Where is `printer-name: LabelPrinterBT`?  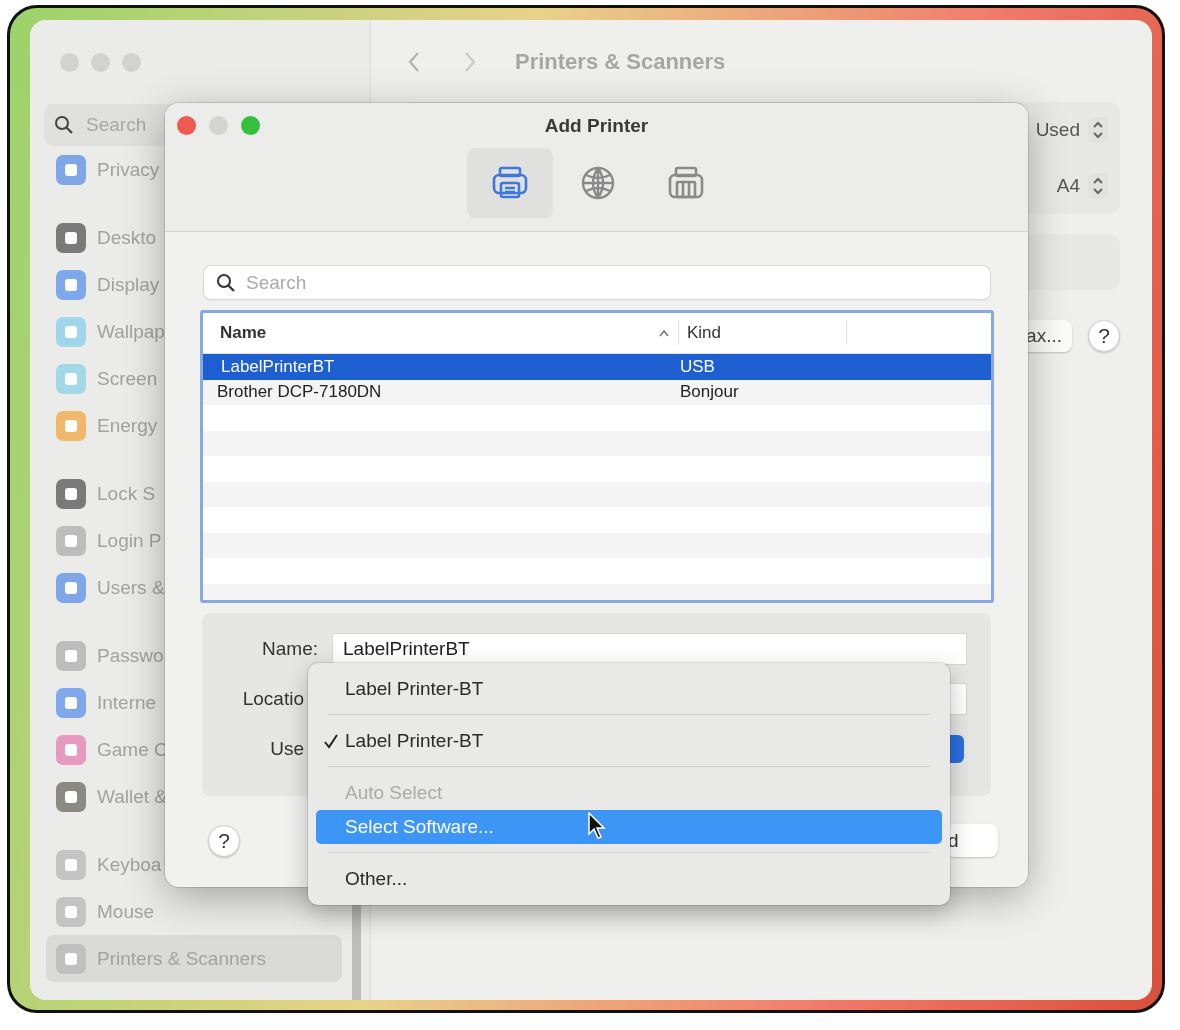
printer-name: LabelPrinterBT is located at coordinates (278, 366).